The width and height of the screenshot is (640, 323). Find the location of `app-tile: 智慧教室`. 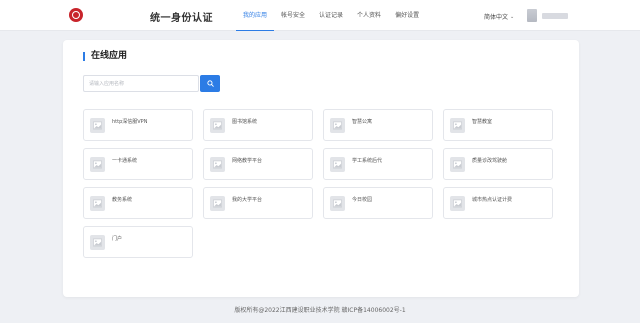

app-tile: 智慧教室 is located at coordinates (498, 125).